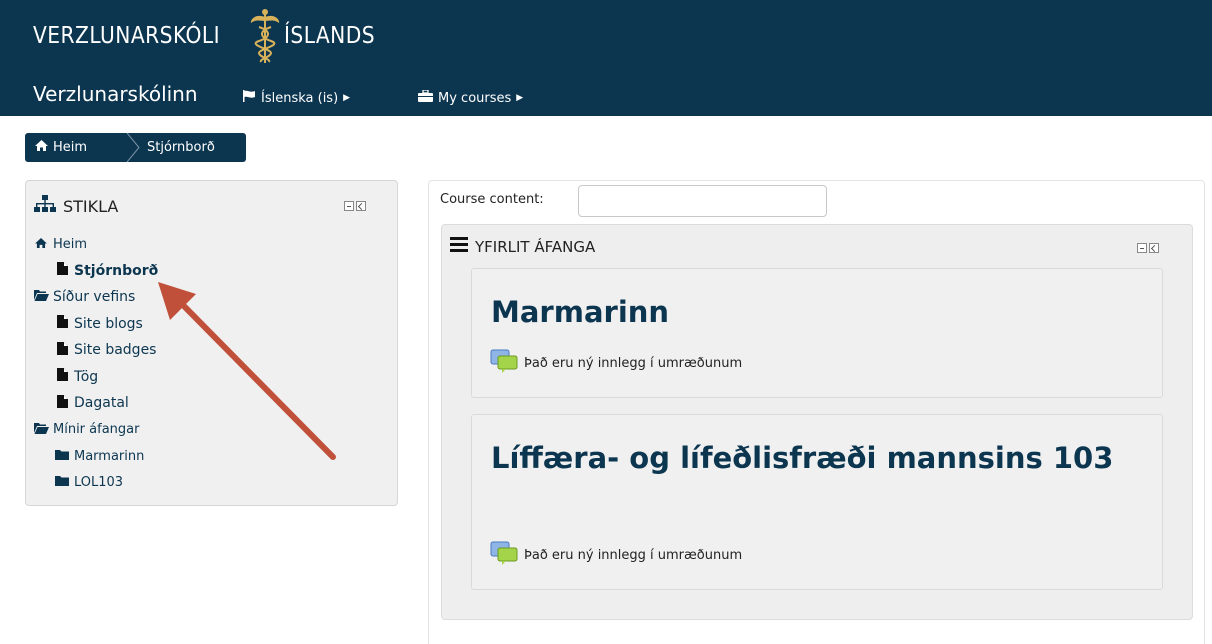  Describe the element at coordinates (1148, 248) in the screenshot. I see `overview-block-controls` at that location.